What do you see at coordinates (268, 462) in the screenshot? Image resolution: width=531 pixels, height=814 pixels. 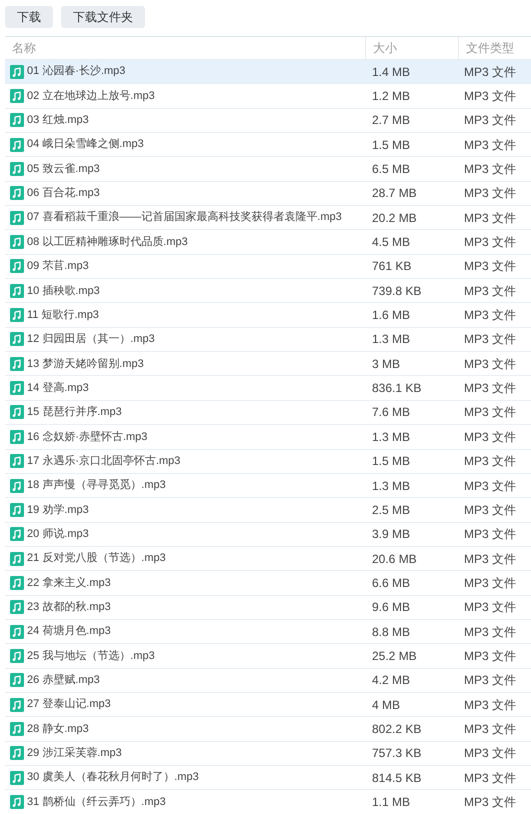 I see `file-row: 17 永遇乐·京口北固亭怀古.mp3 1.5 MB MP3 文件` at bounding box center [268, 462].